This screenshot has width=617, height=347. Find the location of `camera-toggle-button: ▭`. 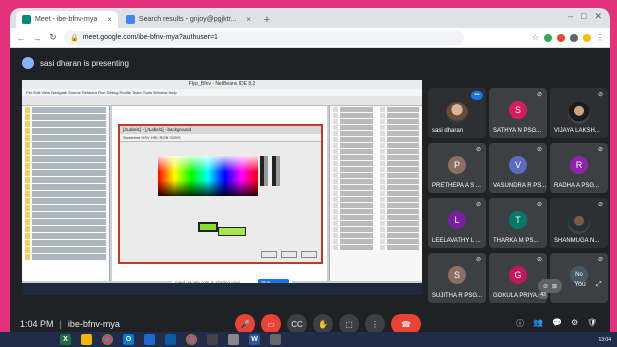

camera-toggle-button: ▭ is located at coordinates (271, 324).